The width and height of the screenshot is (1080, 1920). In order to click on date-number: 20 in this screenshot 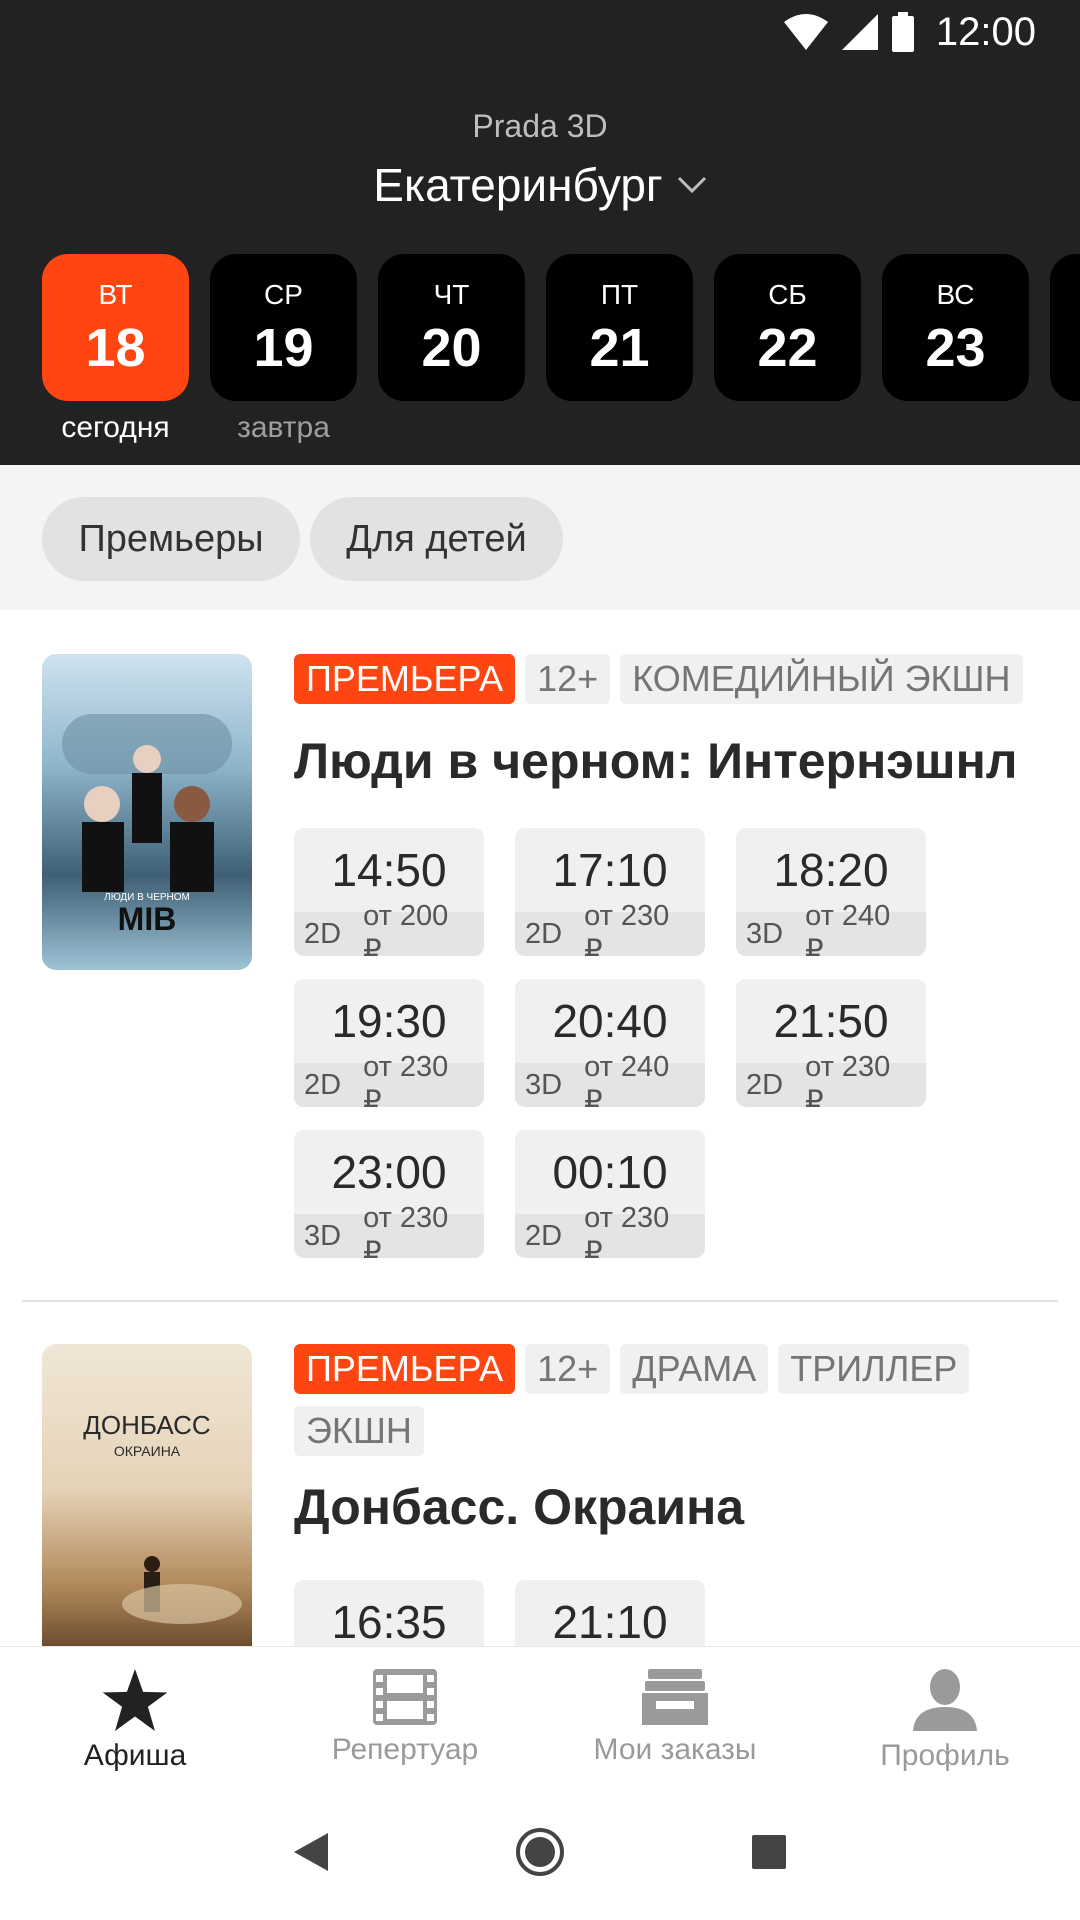, I will do `click(451, 347)`.